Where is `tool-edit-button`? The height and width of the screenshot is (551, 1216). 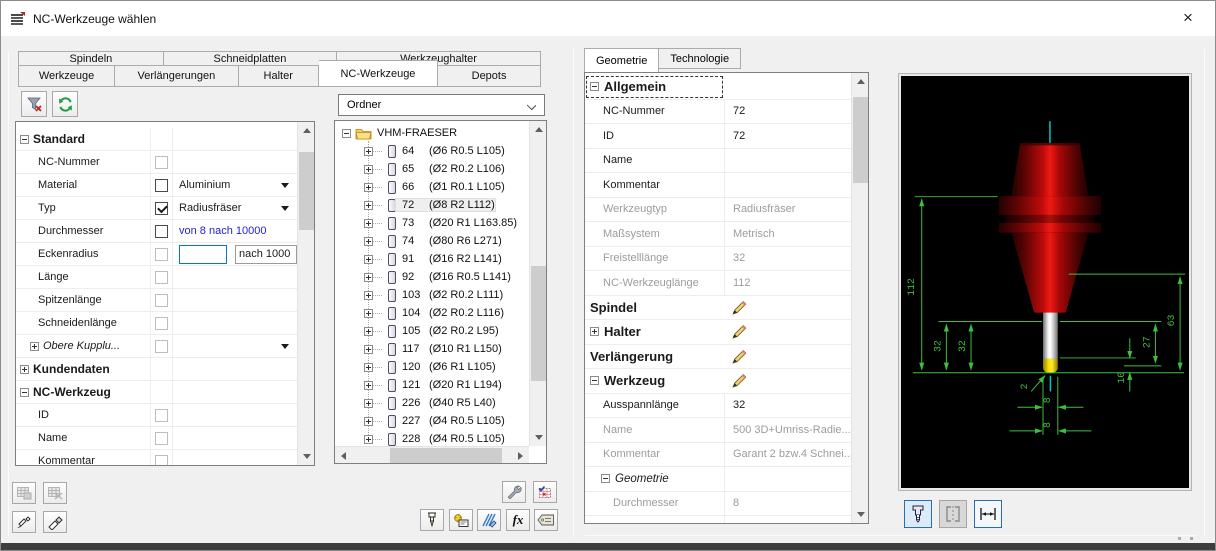
tool-edit-button is located at coordinates (55, 522).